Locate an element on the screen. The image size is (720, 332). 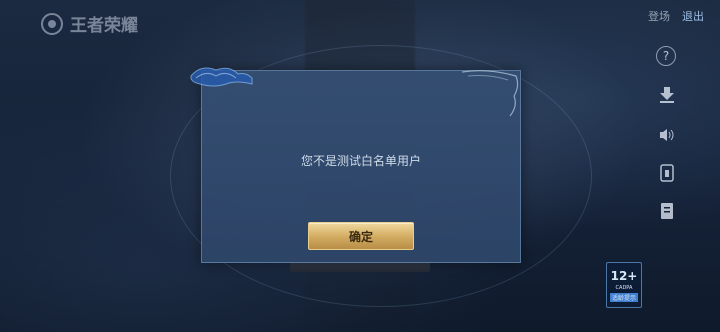
sound-icon is located at coordinates (667, 135).